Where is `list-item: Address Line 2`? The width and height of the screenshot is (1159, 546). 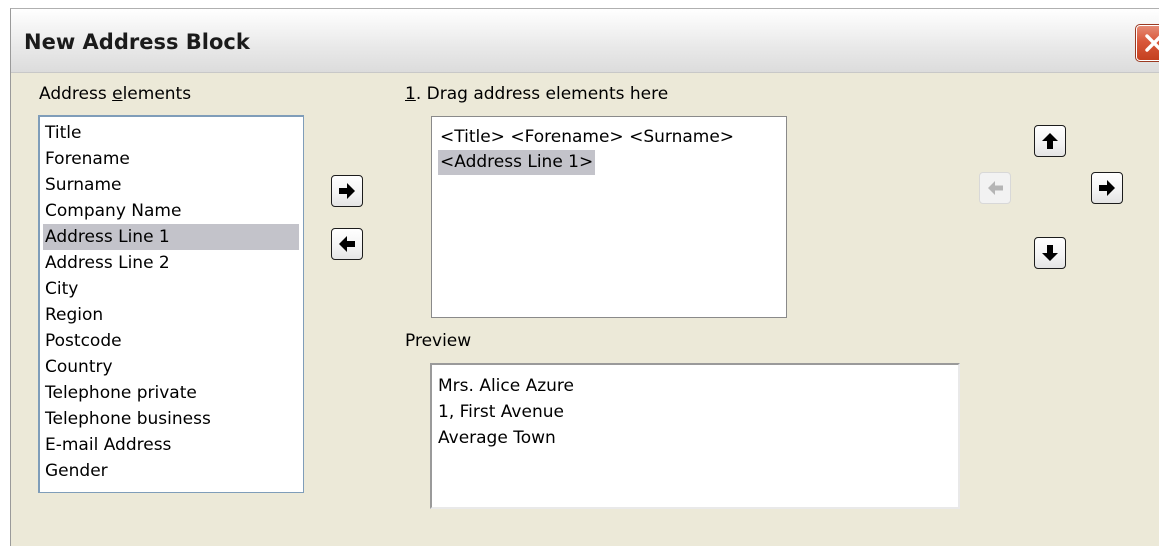 list-item: Address Line 2 is located at coordinates (106, 263).